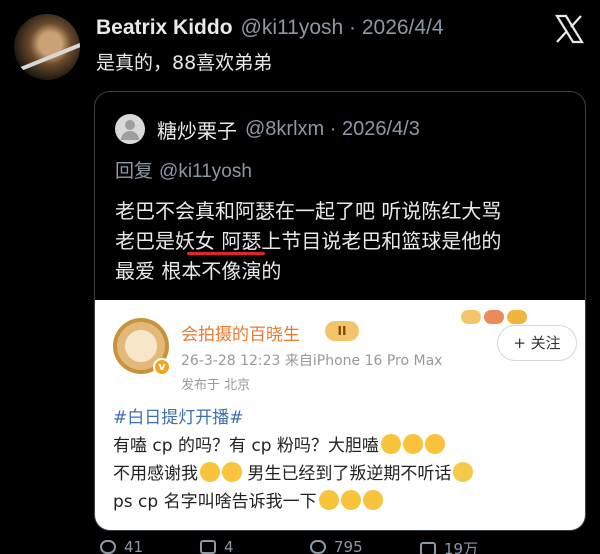  What do you see at coordinates (537, 343) in the screenshot?
I see `follow-button: + 关注` at bounding box center [537, 343].